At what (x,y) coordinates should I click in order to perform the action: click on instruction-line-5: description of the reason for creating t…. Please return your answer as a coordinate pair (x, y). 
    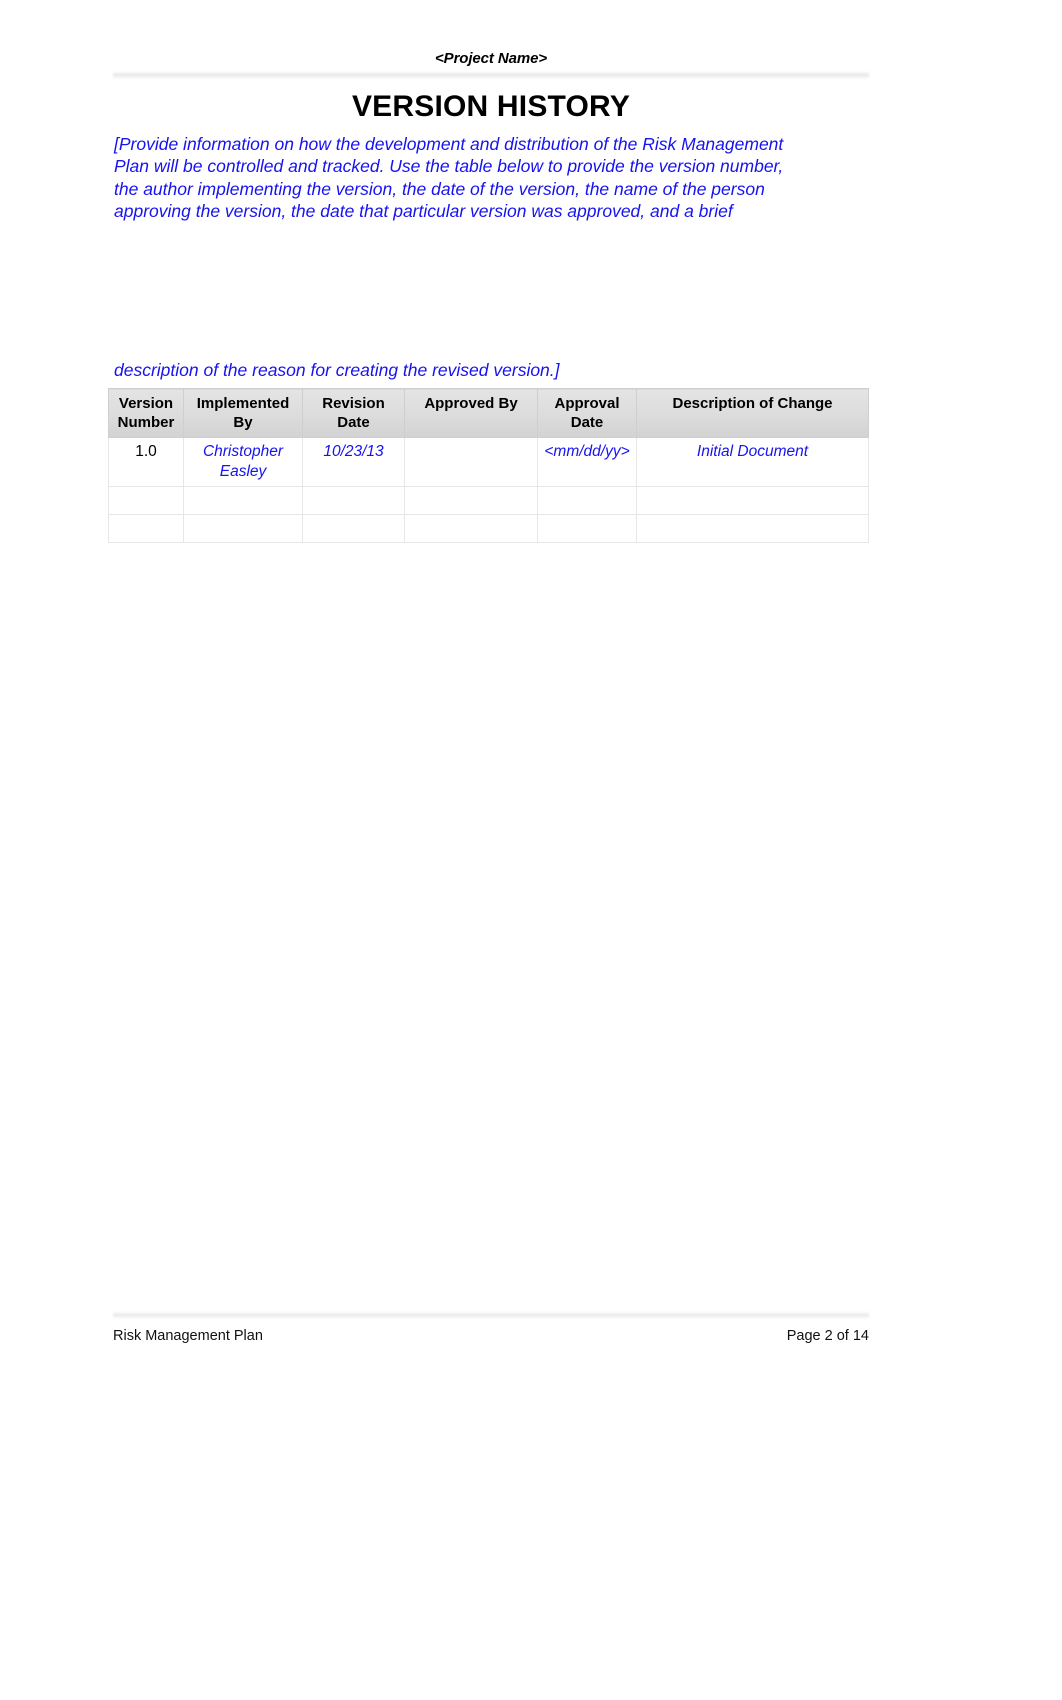
    Looking at the image, I should click on (337, 370).